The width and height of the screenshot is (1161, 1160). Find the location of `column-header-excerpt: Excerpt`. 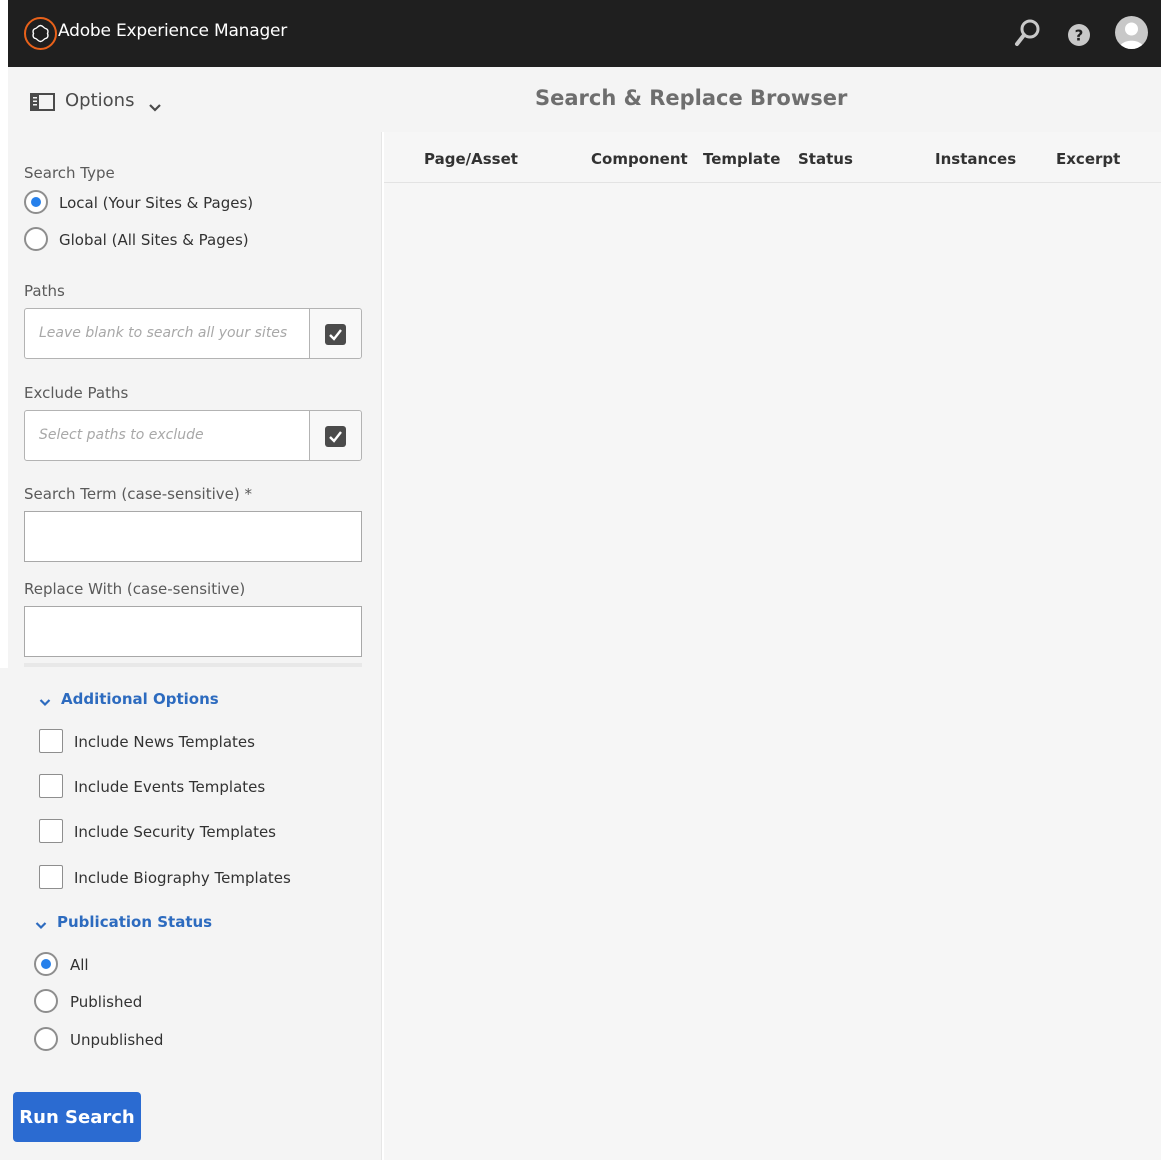

column-header-excerpt: Excerpt is located at coordinates (1088, 159).